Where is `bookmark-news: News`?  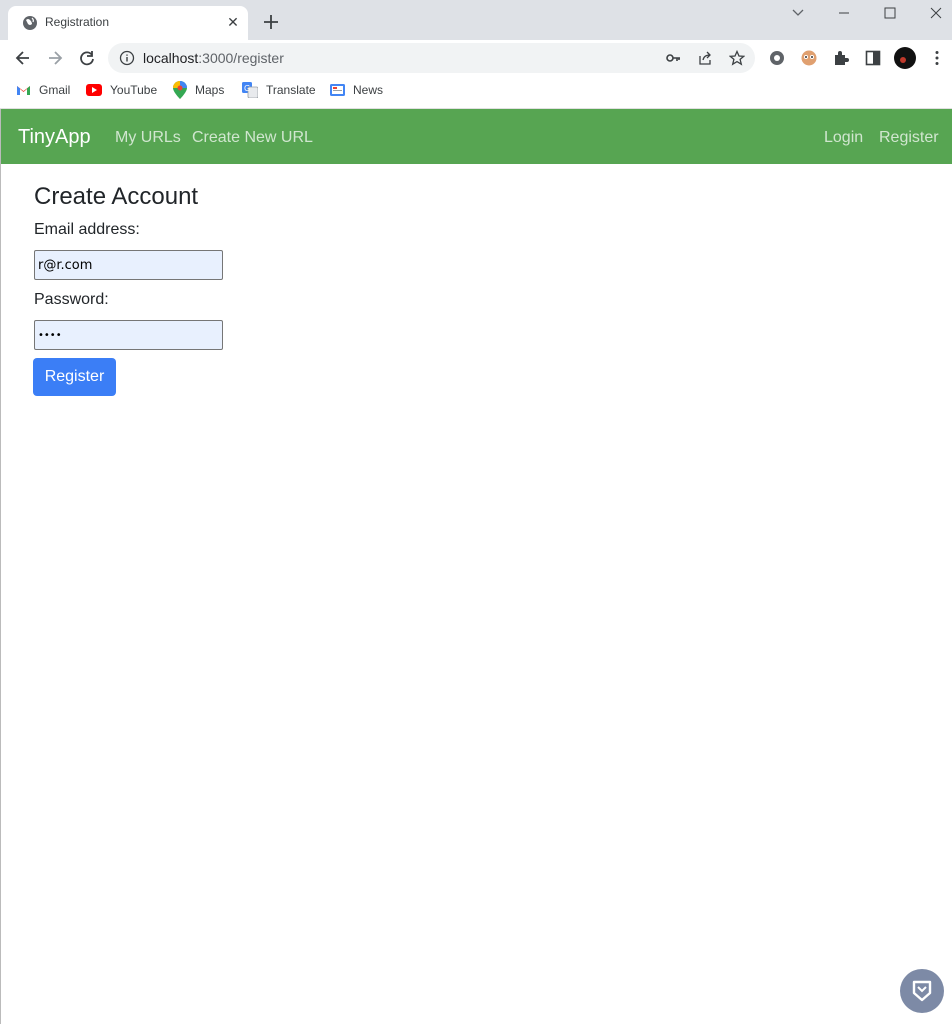 bookmark-news: News is located at coordinates (356, 90).